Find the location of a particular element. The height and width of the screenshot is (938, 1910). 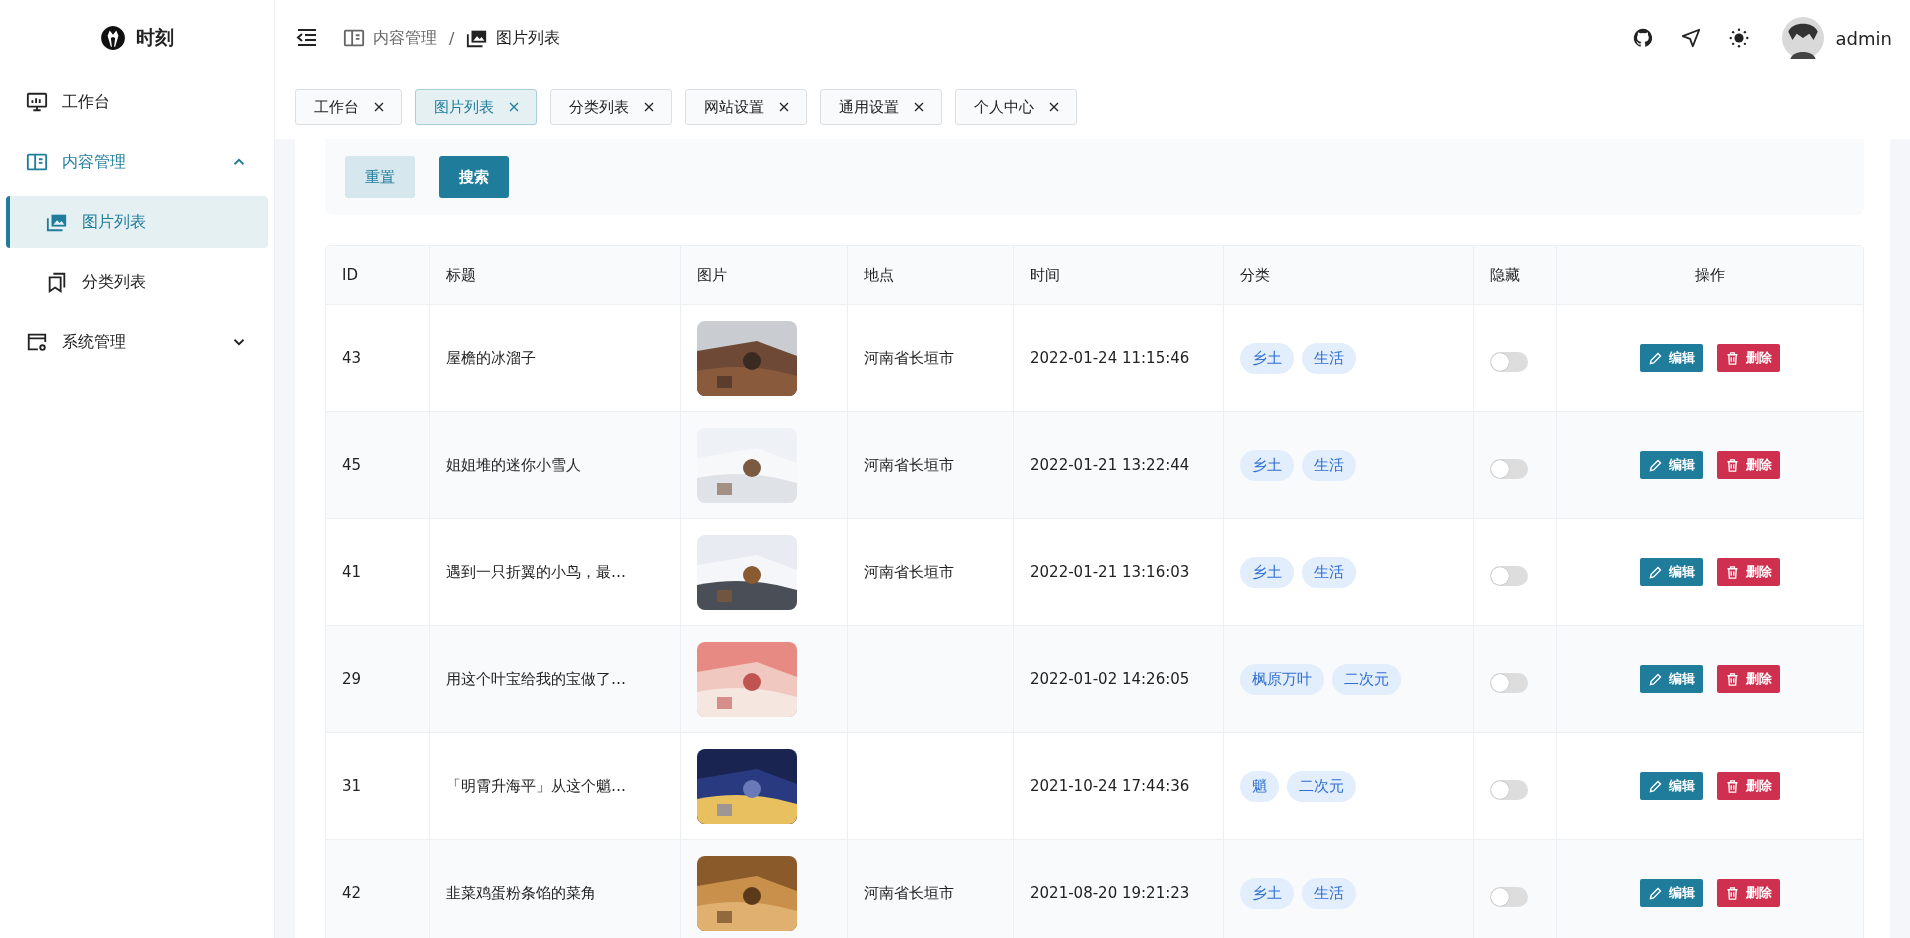

sidebar-item: 系统管理 is located at coordinates (137, 342).